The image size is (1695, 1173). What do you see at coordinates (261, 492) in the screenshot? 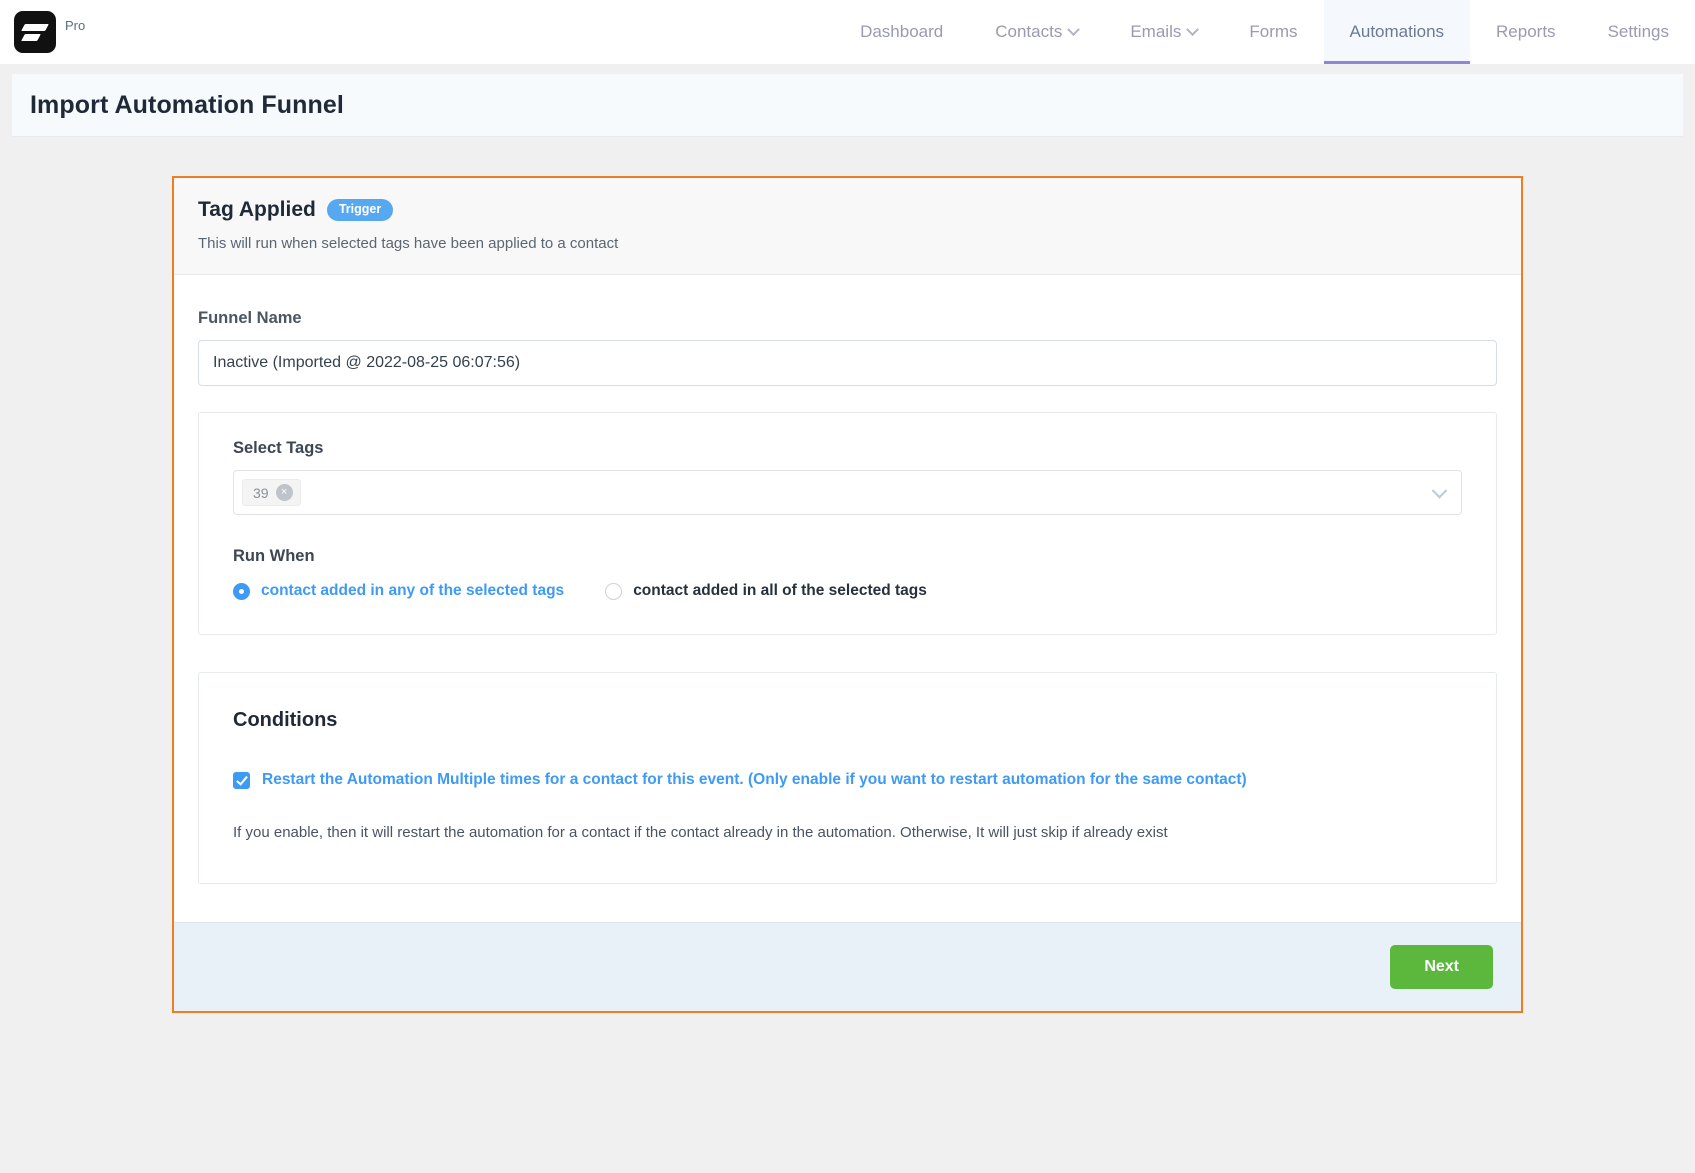
I see `tag-chip-label: 39` at bounding box center [261, 492].